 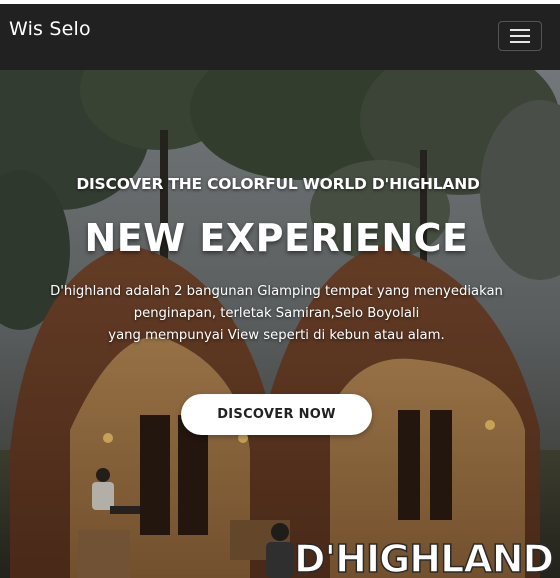 I want to click on discover-now-button: DISCOVER NOW, so click(x=276, y=414).